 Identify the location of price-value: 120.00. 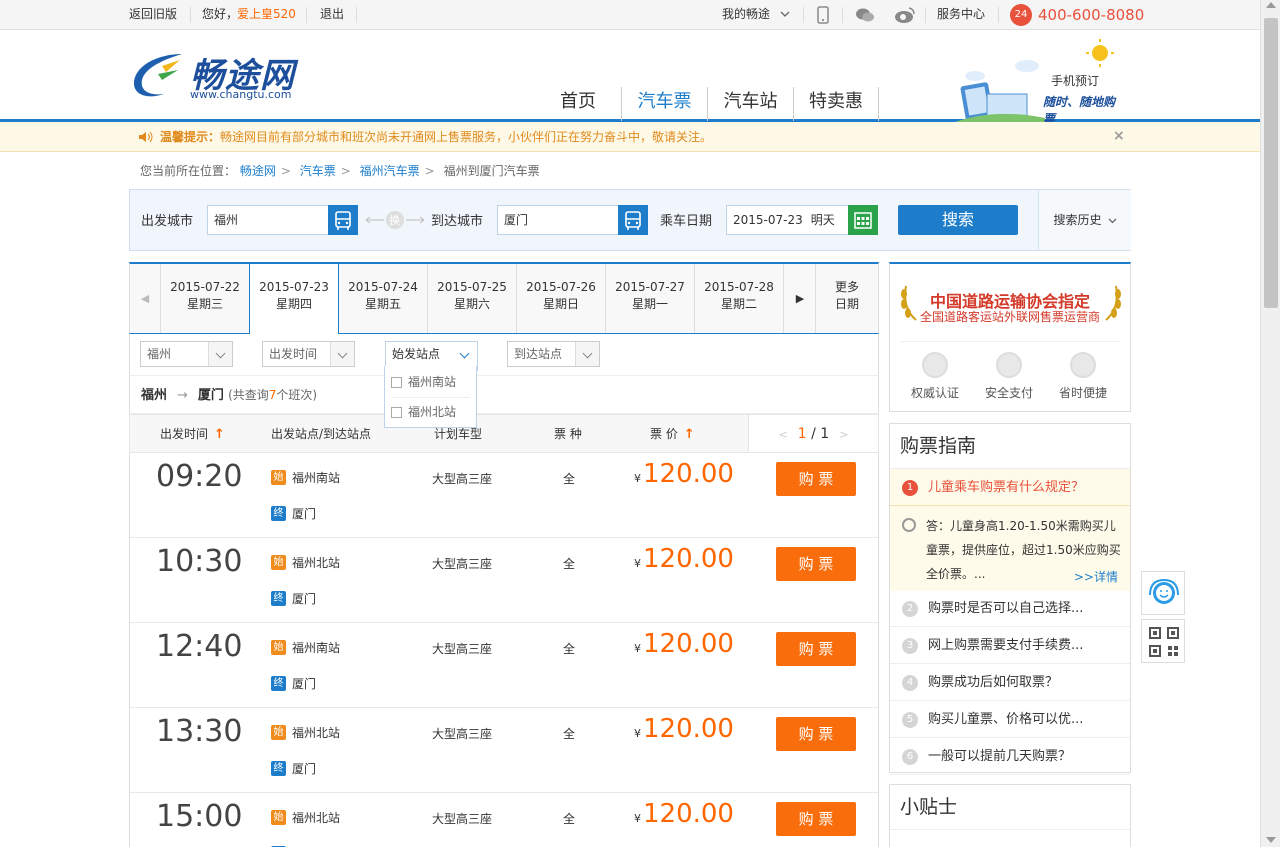
(688, 474).